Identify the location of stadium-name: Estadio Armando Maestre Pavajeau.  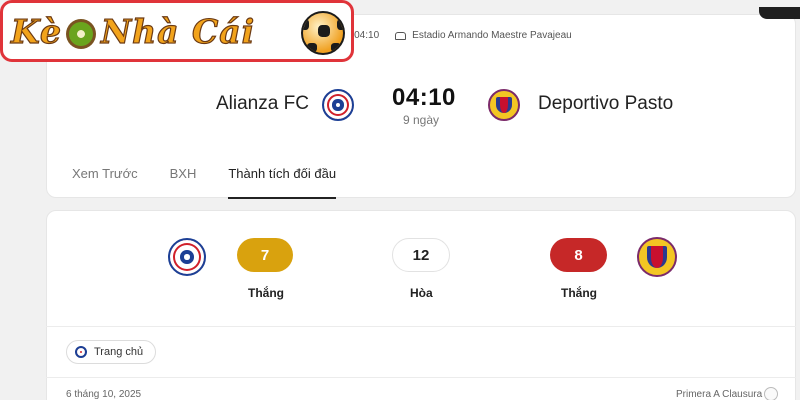
(492, 35).